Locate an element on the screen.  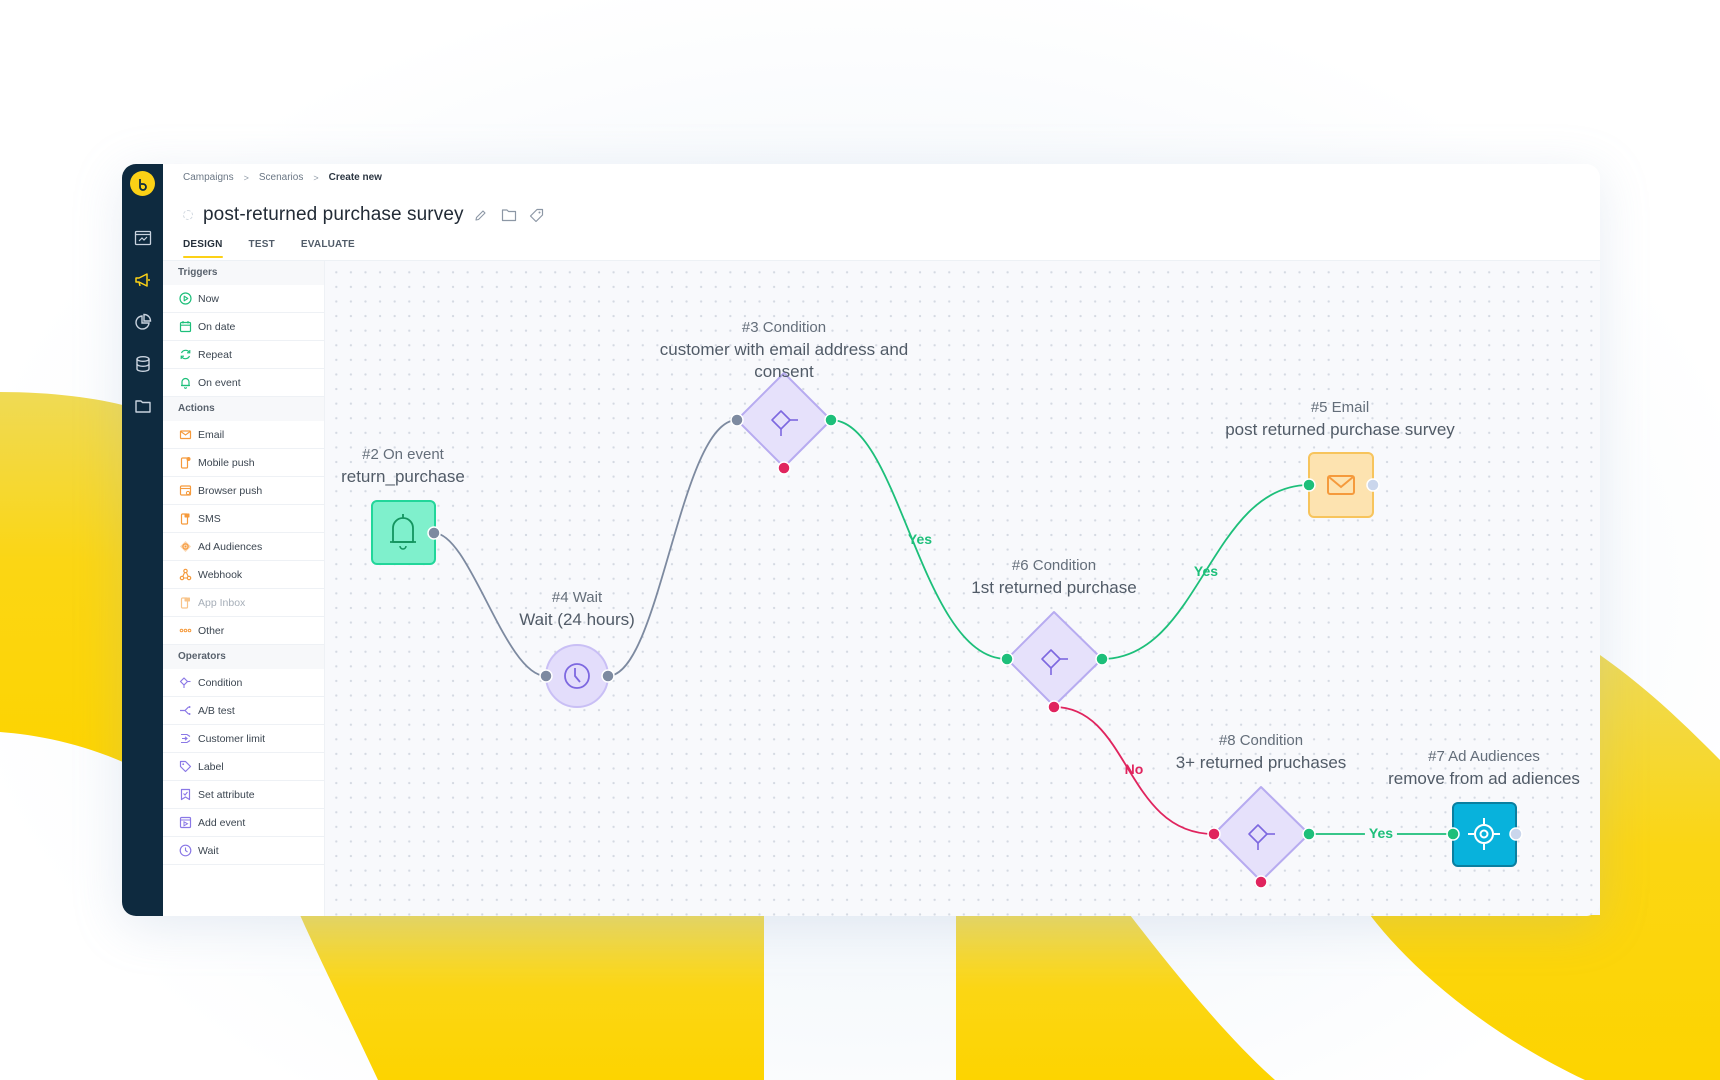
palette-item-label: Ad Audiences is located at coordinates (230, 546).